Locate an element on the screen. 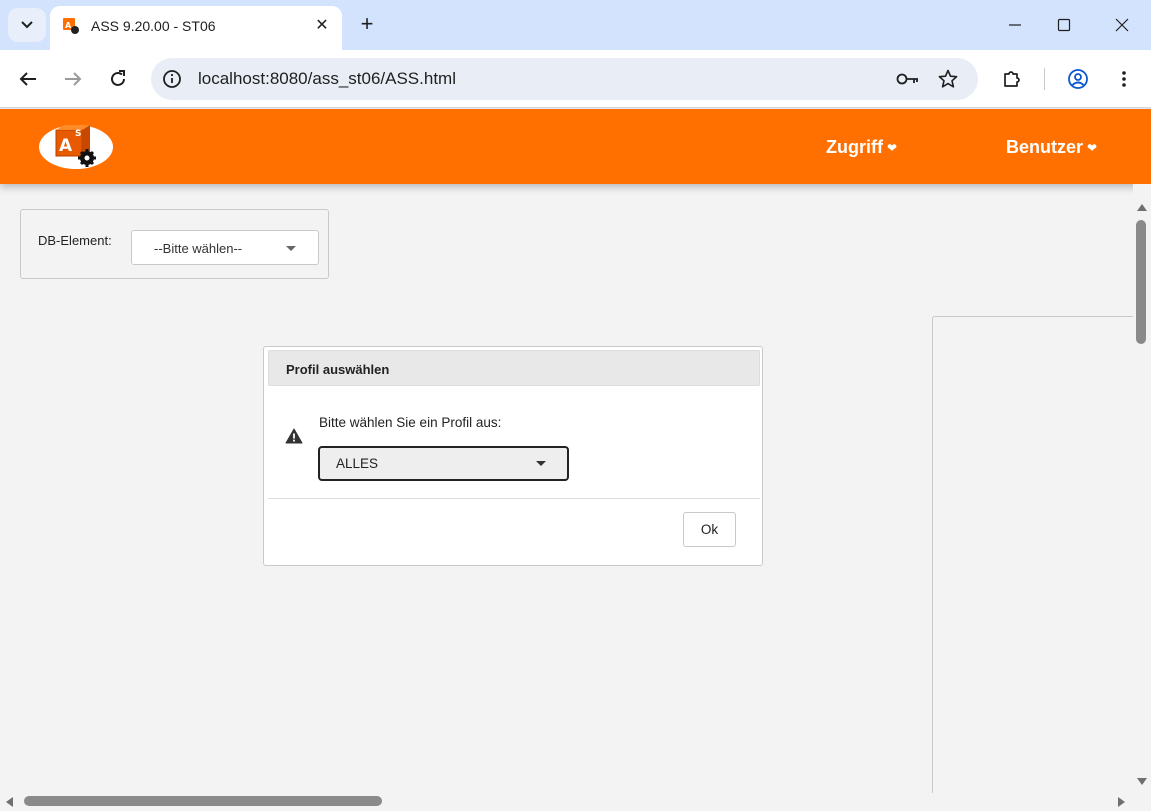  db-element-selected: --Bitte wählen-- is located at coordinates (198, 248).